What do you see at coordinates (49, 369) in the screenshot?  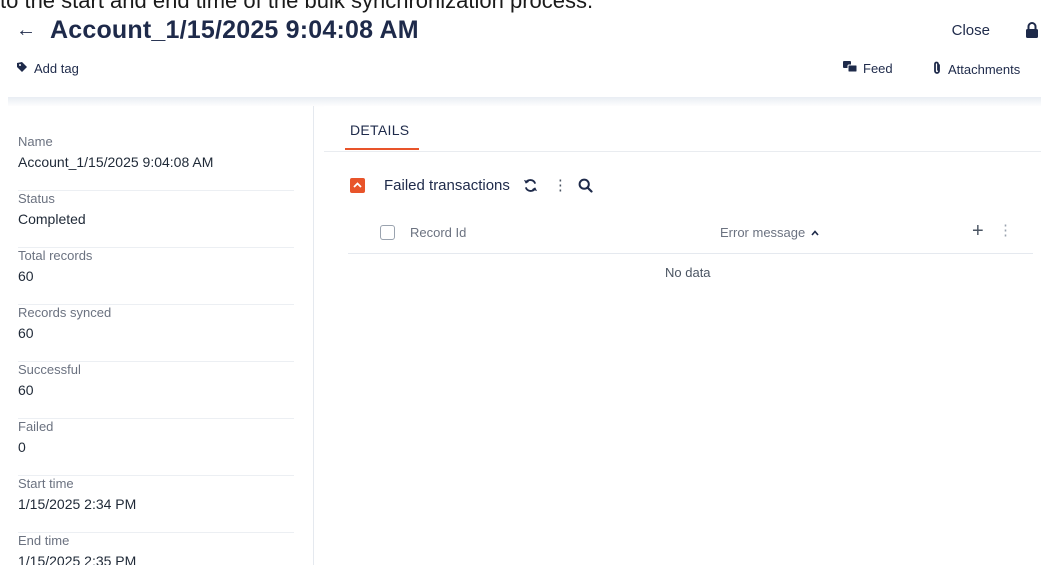 I see `field-label: Successful` at bounding box center [49, 369].